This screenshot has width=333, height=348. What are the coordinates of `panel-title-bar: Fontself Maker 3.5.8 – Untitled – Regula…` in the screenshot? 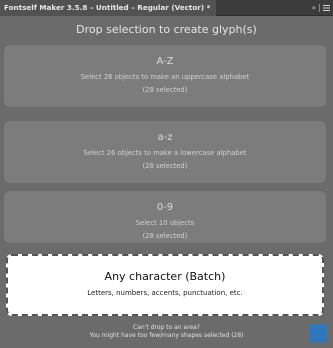 It's located at (166, 8).